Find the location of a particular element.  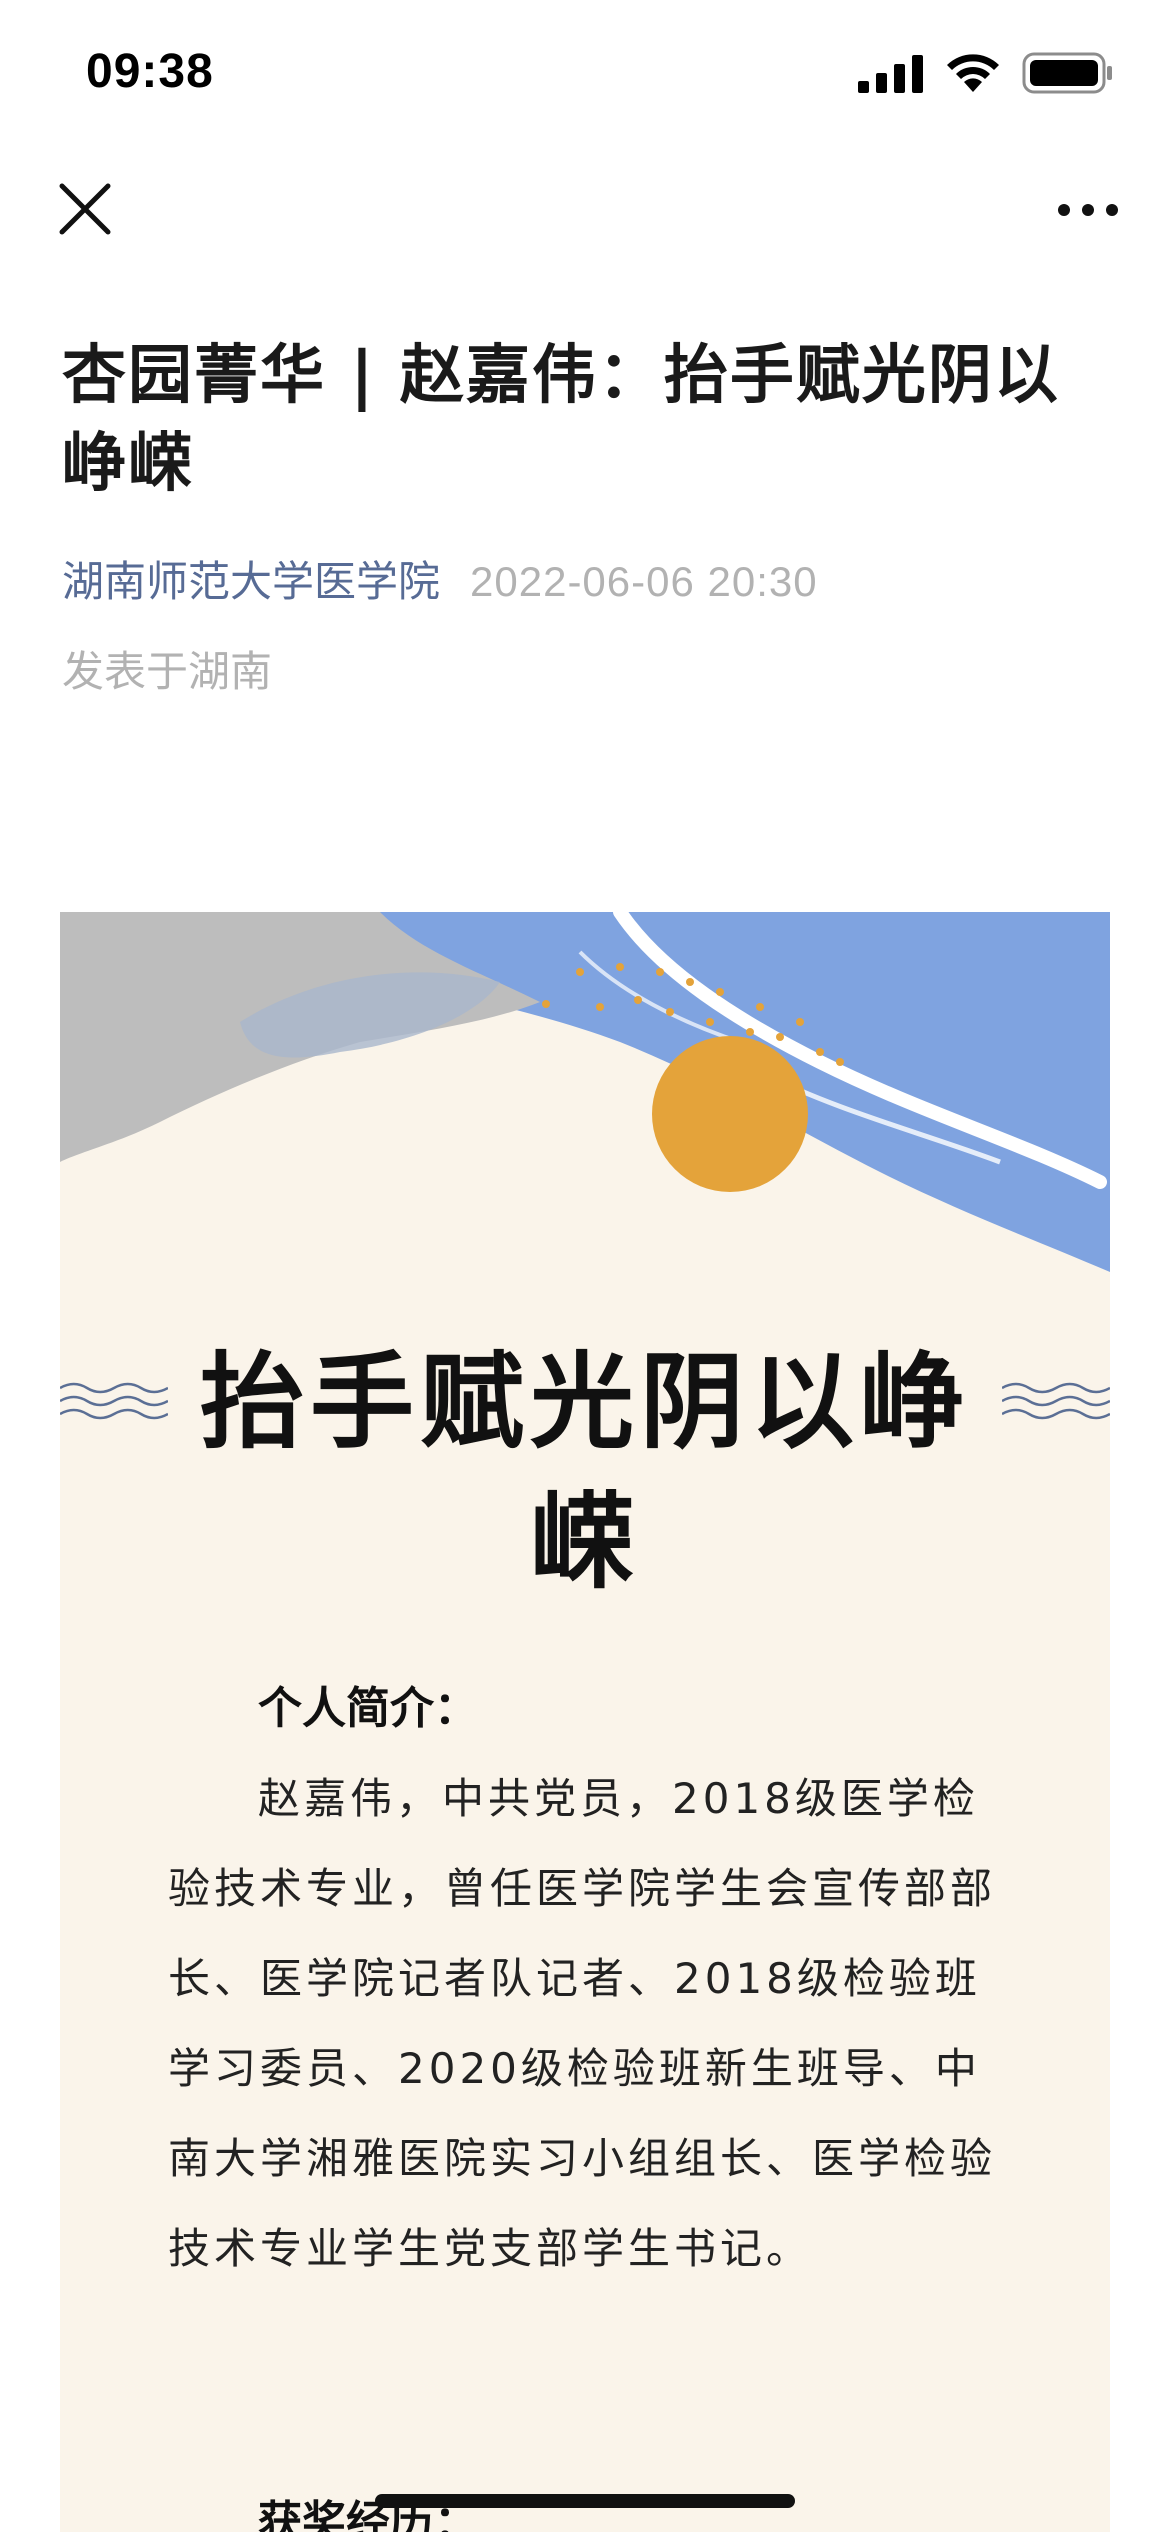

close-icon is located at coordinates (85, 209).